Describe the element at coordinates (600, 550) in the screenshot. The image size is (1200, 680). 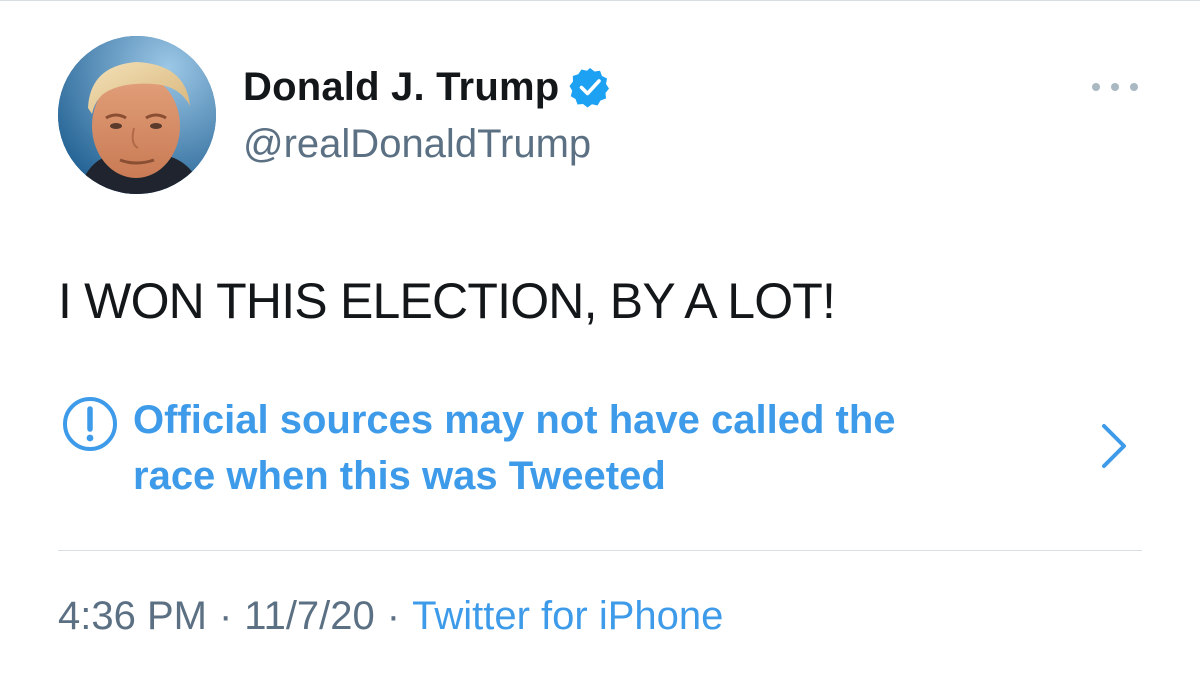
I see `divider` at that location.